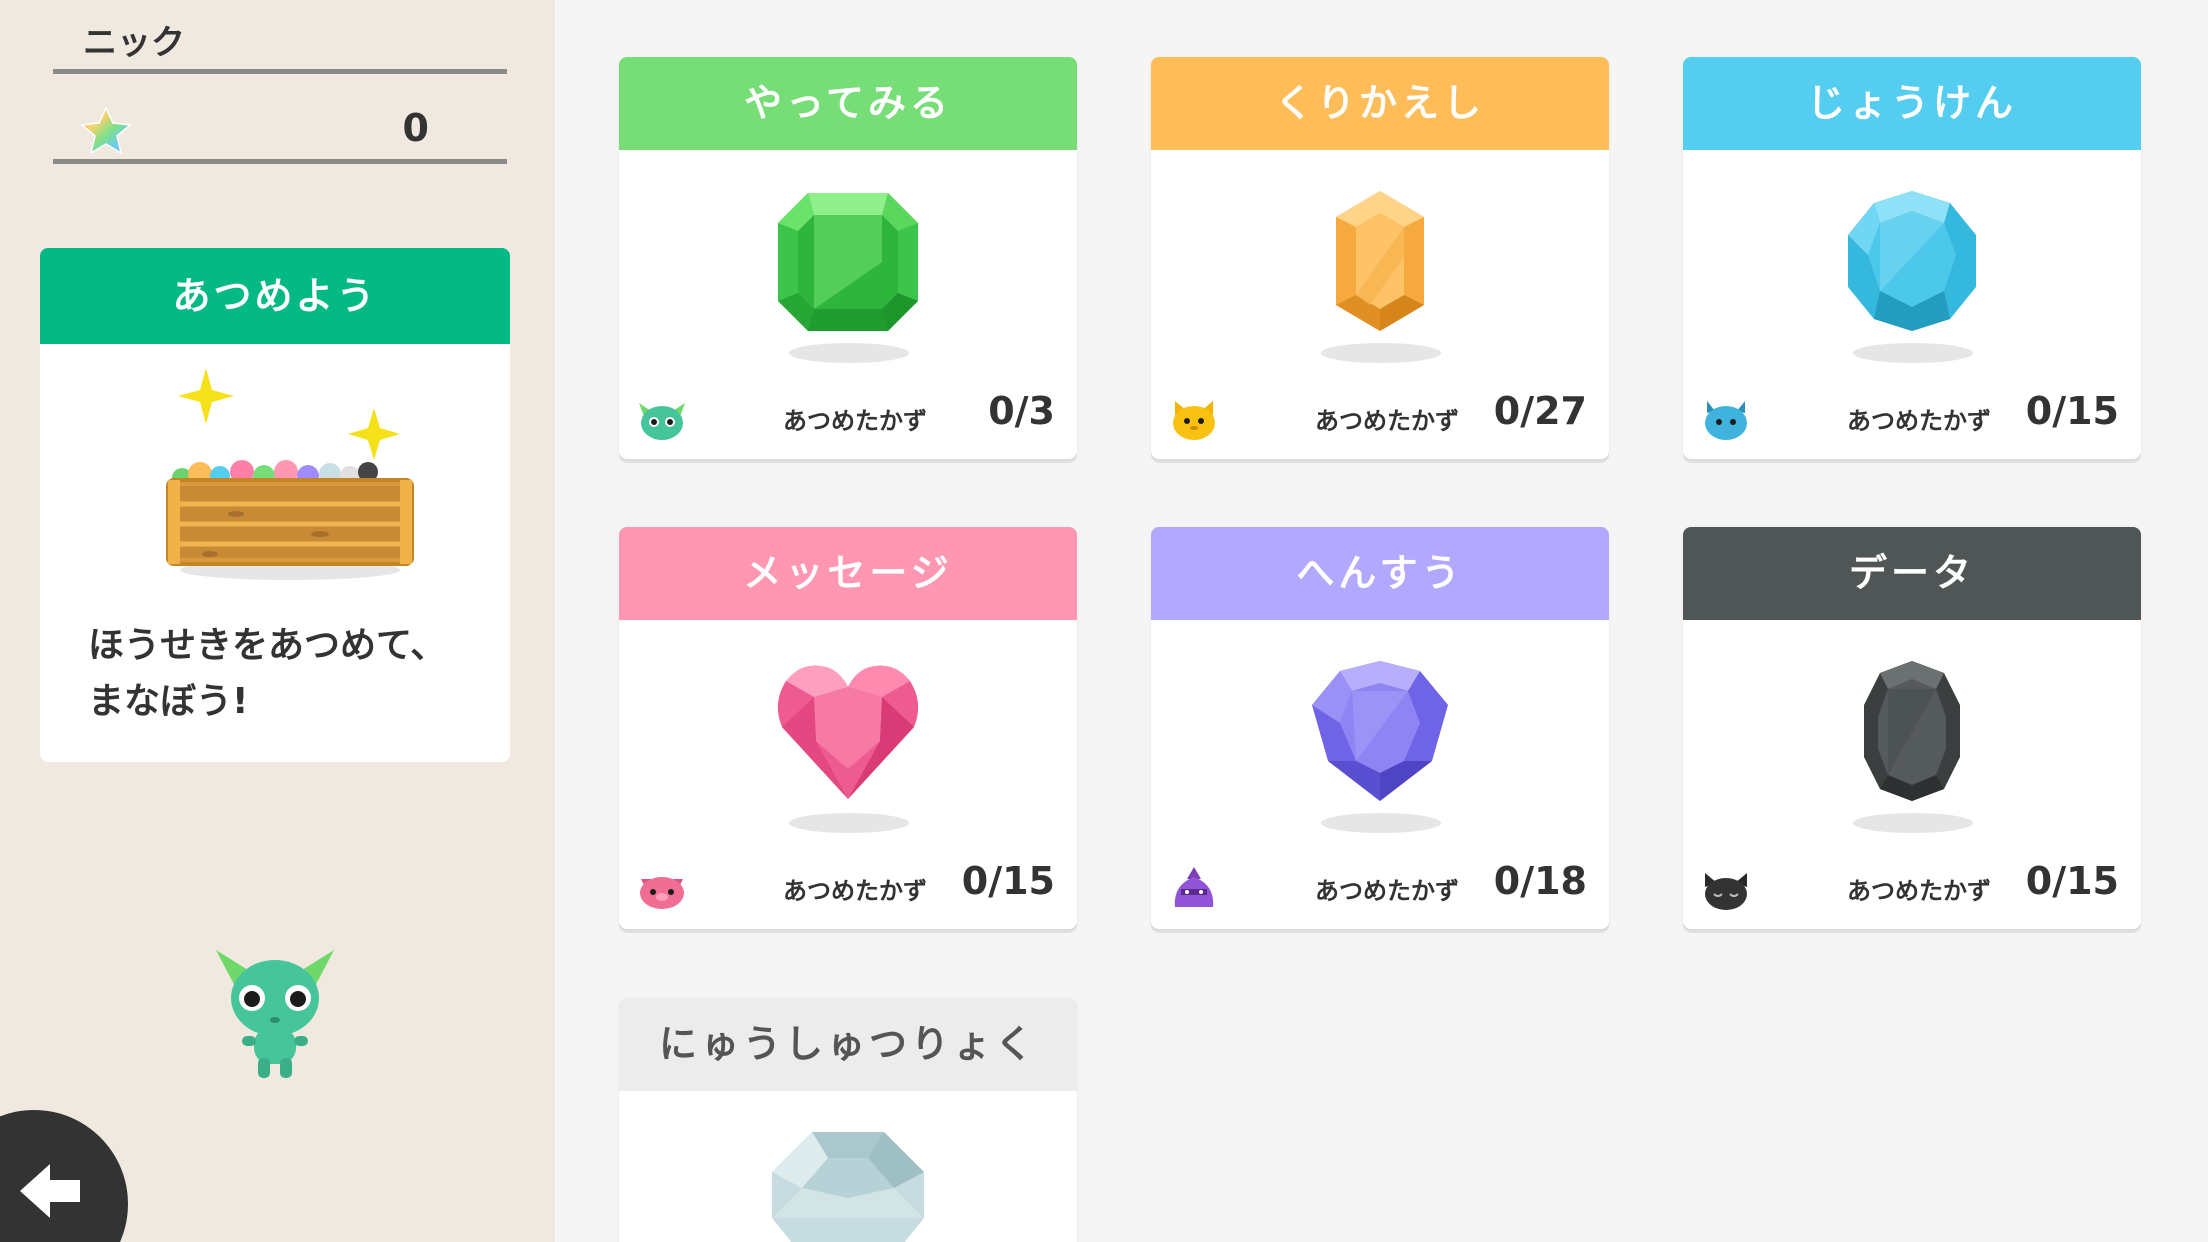 The height and width of the screenshot is (1242, 2208). I want to click on card-title: にゅうしゅつりょく, so click(848, 1044).